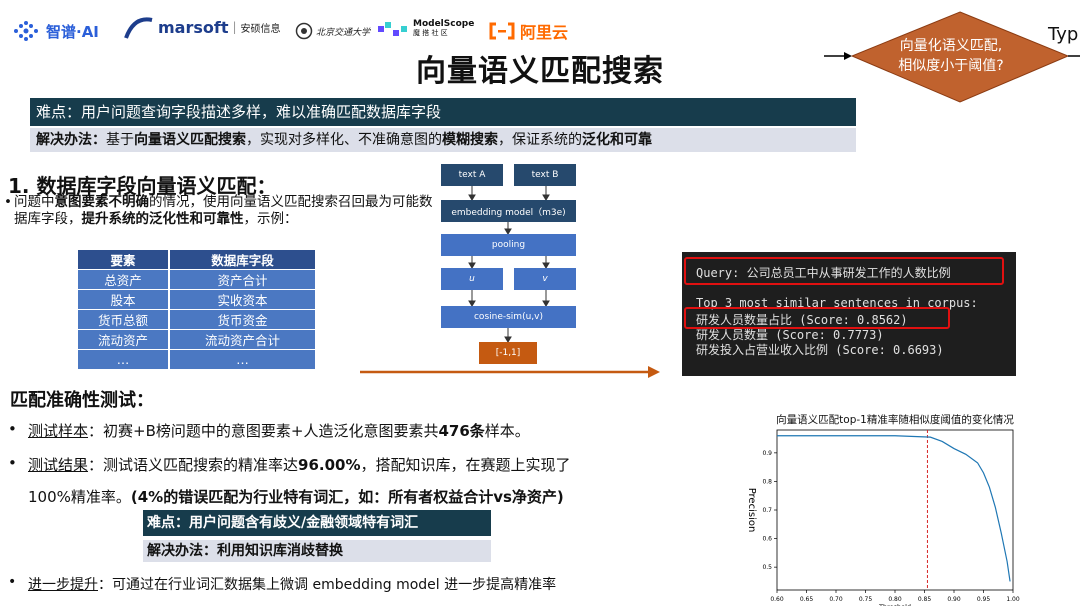  What do you see at coordinates (866, 599) in the screenshot?
I see `x-tick-label: 0.75` at bounding box center [866, 599].